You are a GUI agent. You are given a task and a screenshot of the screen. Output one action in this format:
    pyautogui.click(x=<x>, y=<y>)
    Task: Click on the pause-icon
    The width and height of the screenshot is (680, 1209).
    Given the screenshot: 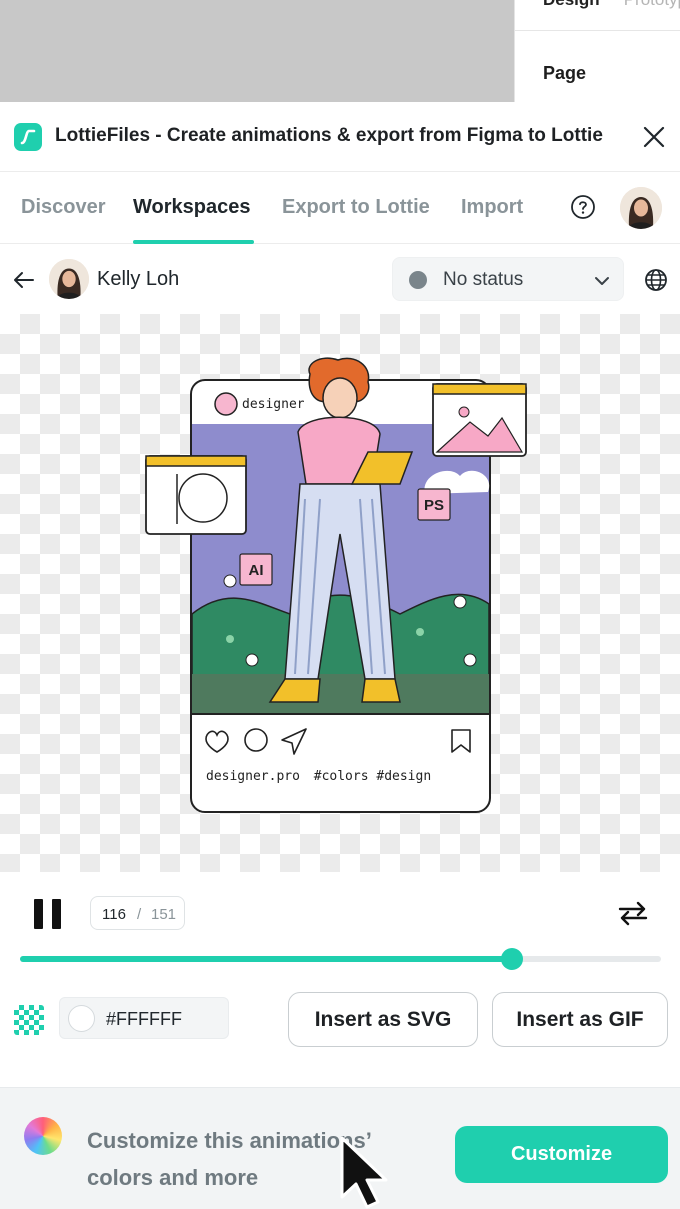 What is the action you would take?
    pyautogui.click(x=48, y=914)
    